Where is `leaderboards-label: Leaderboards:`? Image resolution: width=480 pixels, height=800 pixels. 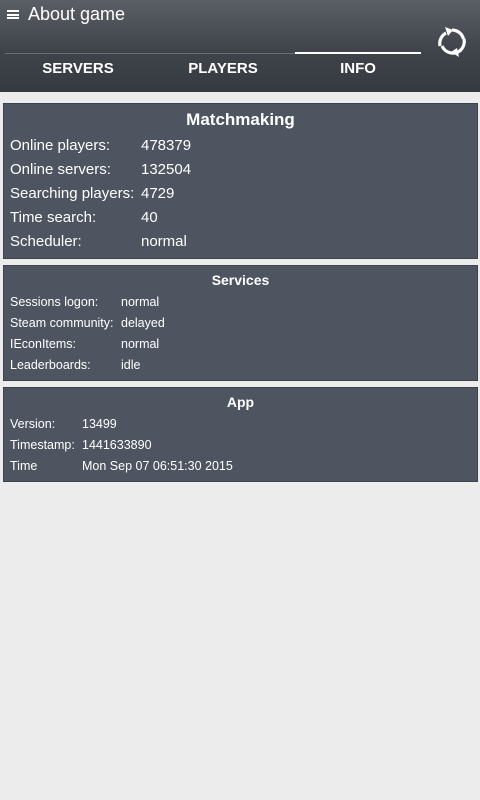
leaderboards-label: Leaderboards: is located at coordinates (50, 365).